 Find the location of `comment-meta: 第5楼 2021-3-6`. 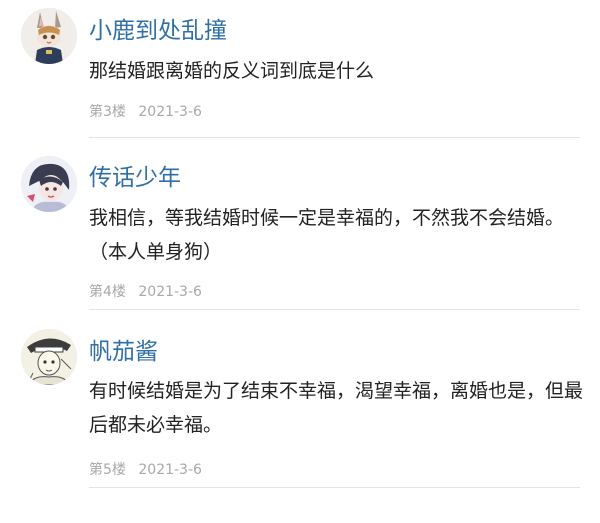

comment-meta: 第5楼 2021-3-6 is located at coordinates (145, 470).